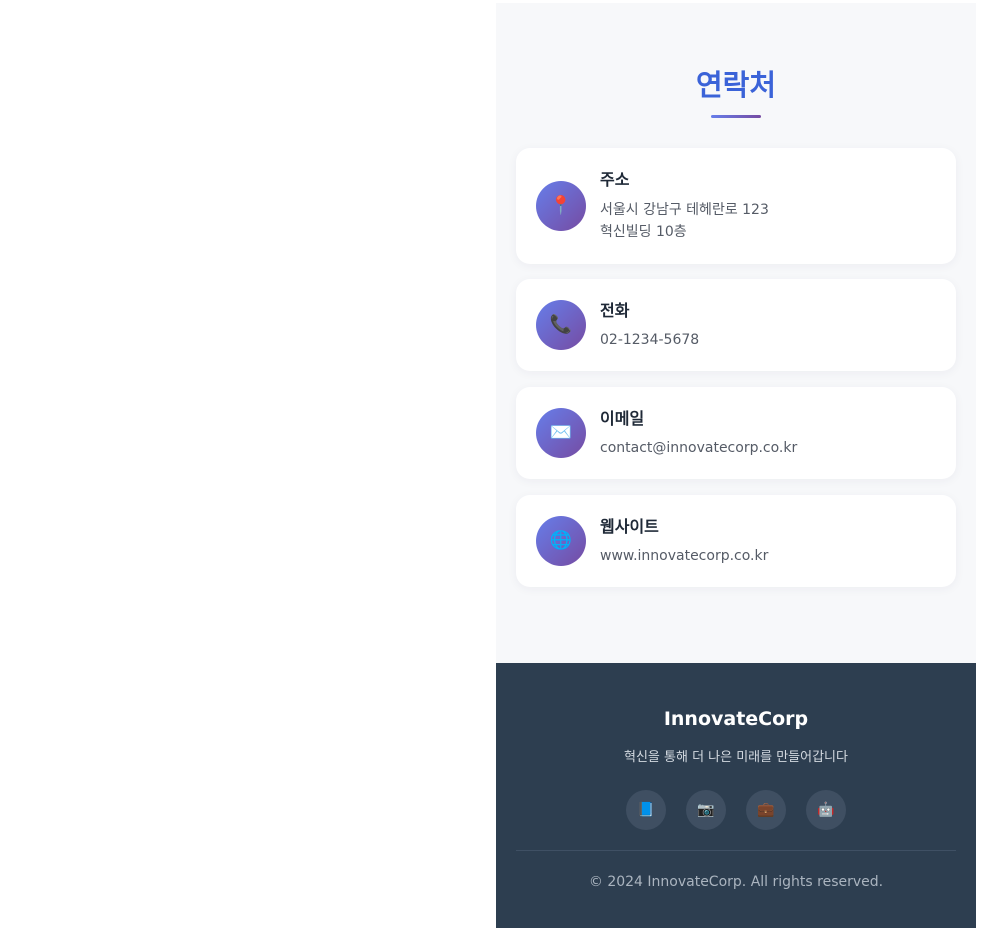  I want to click on contact-label-email: 이메일, so click(622, 418).